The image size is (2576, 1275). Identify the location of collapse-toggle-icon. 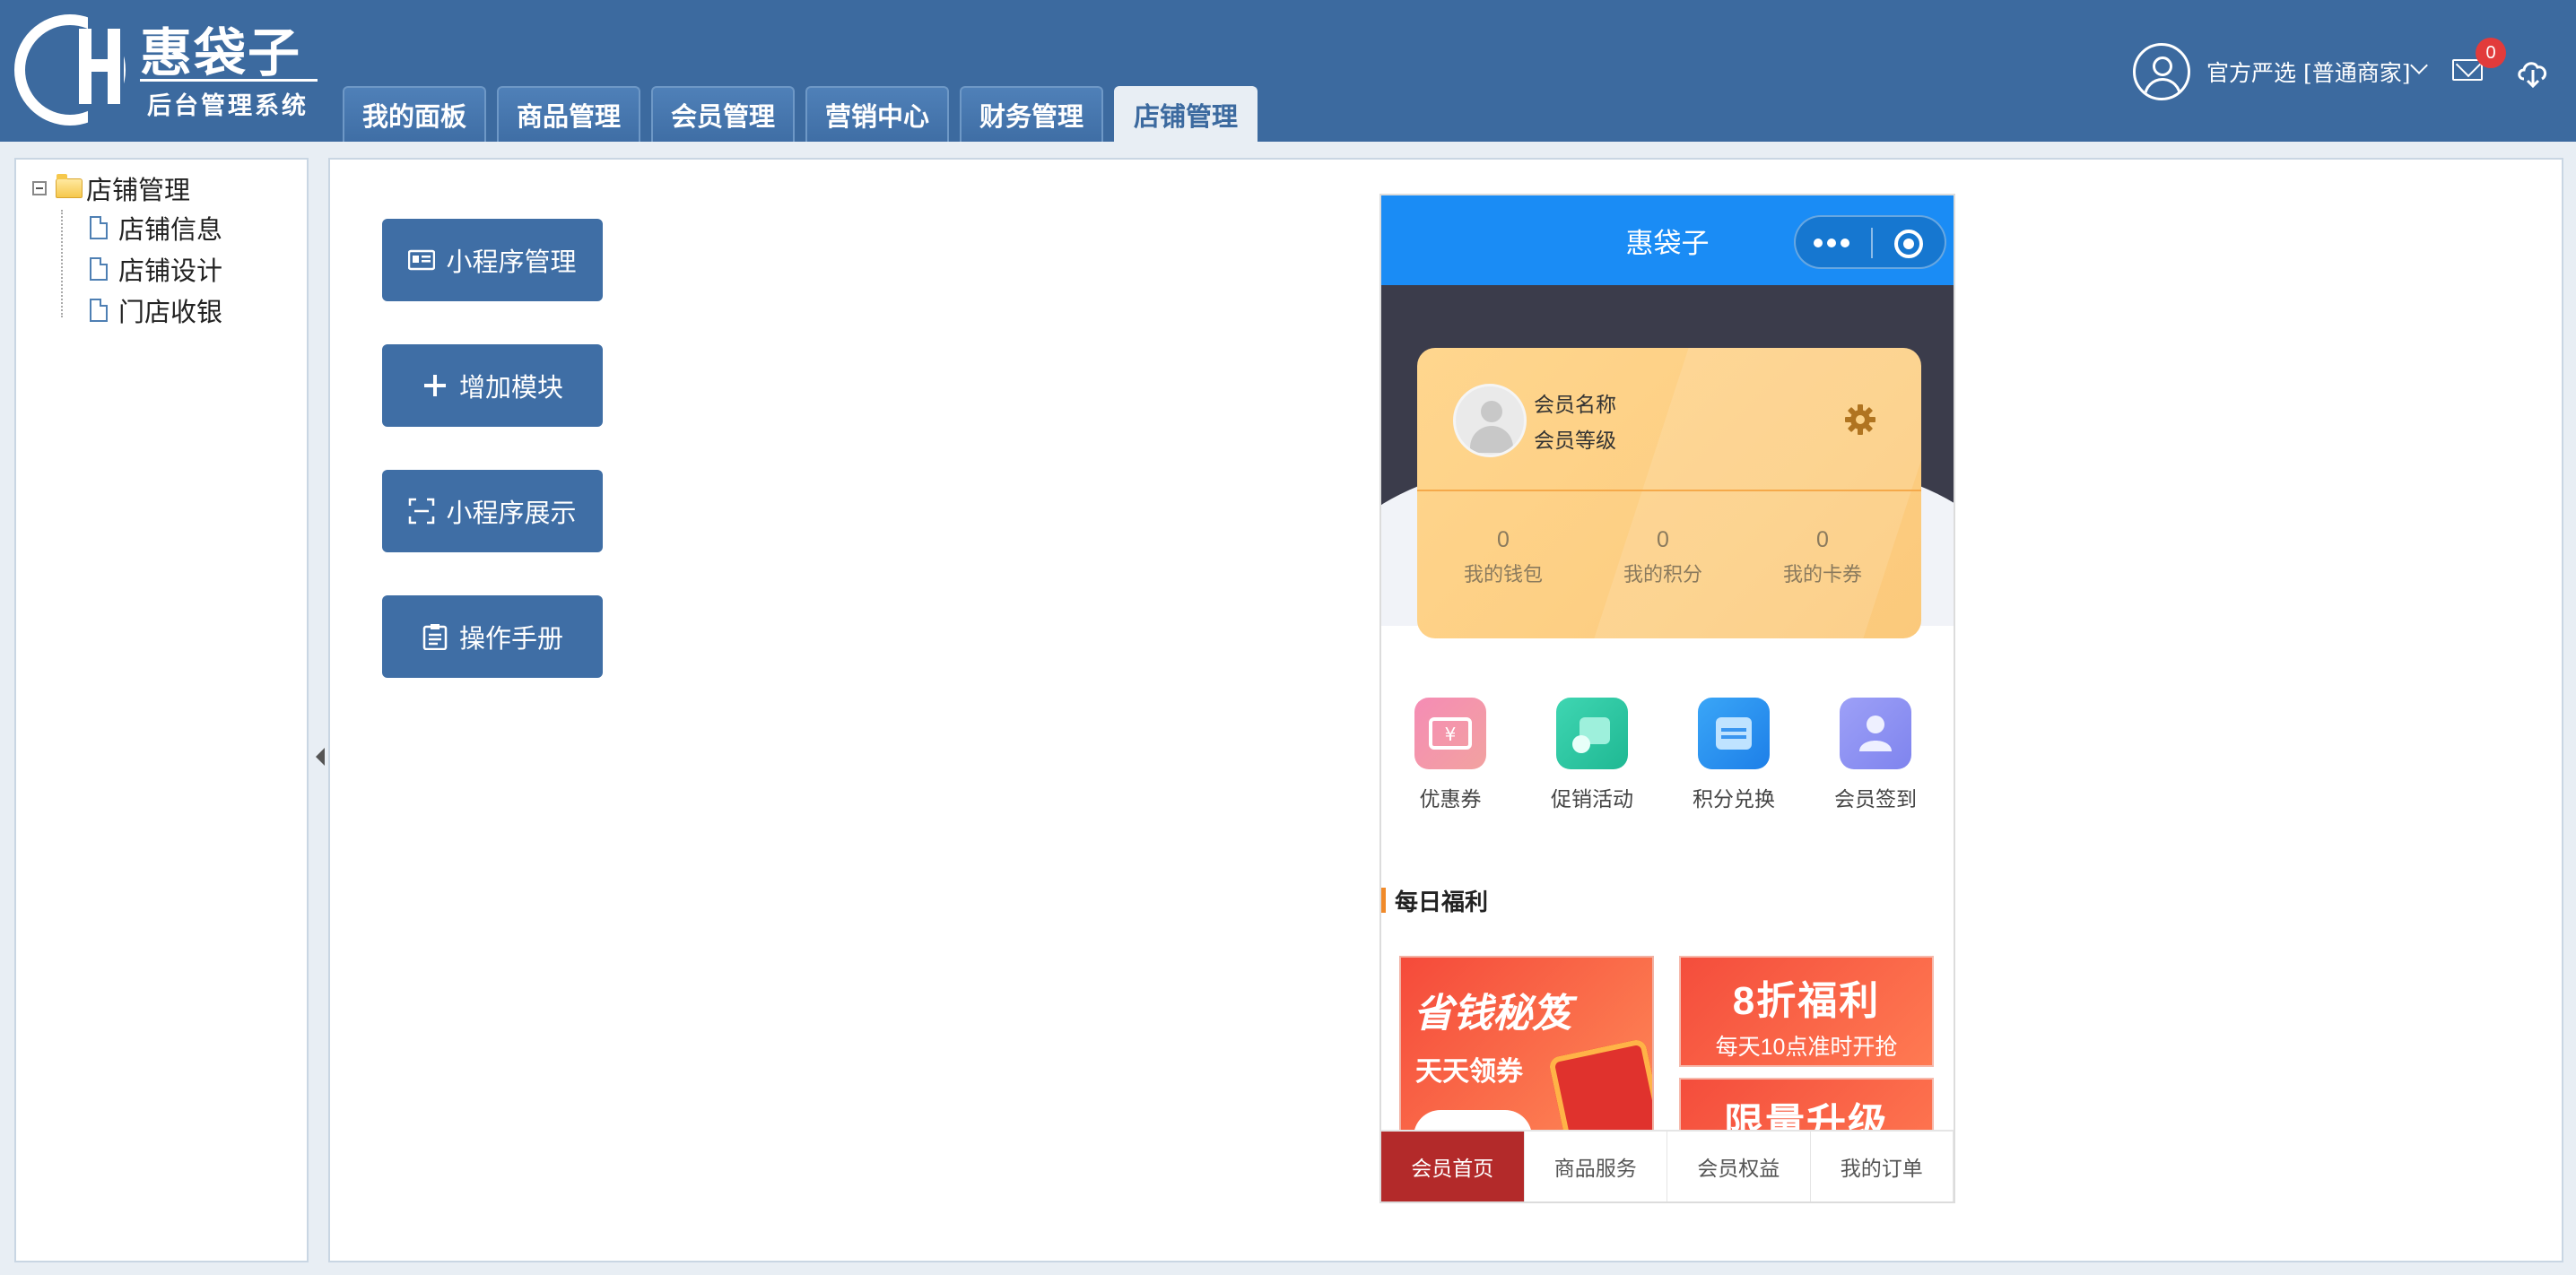
(39, 188).